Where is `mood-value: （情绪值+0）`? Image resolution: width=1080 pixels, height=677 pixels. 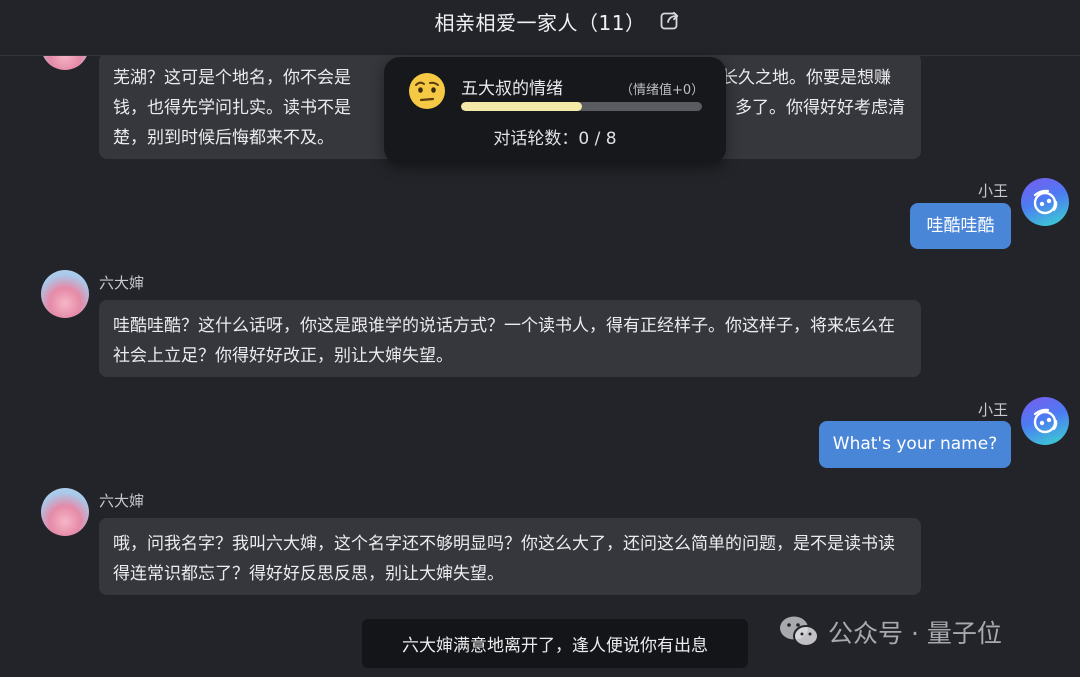 mood-value: （情绪值+0） is located at coordinates (662, 90).